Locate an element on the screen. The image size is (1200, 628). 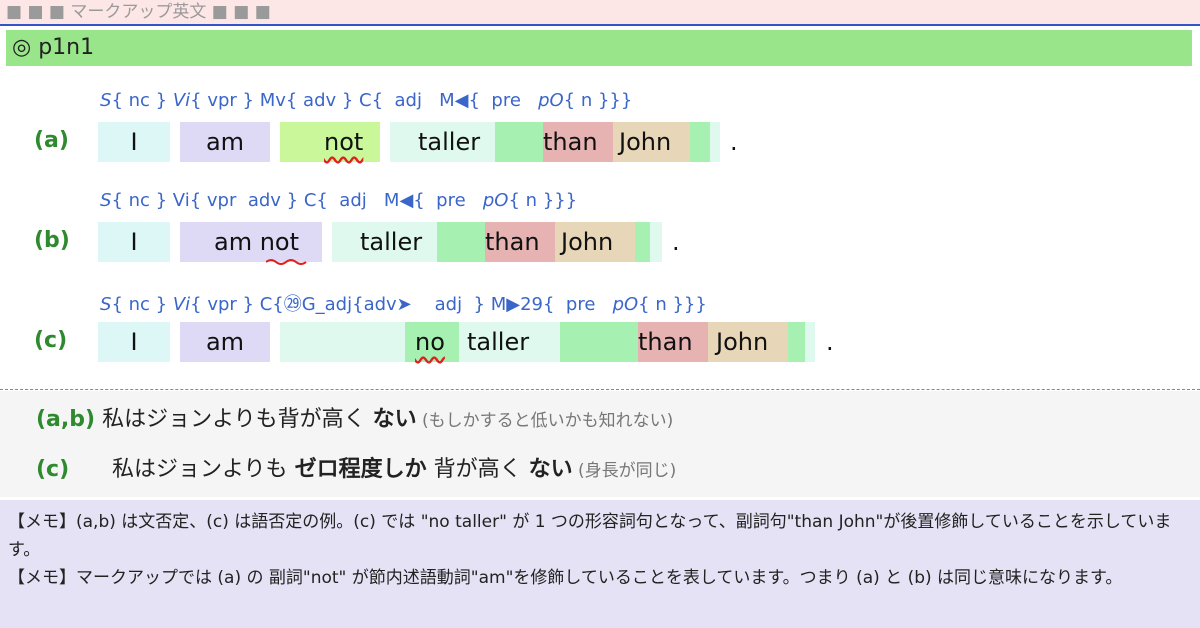
translation-ab-text: 私はジョンよりも背が高く is located at coordinates (237, 419).